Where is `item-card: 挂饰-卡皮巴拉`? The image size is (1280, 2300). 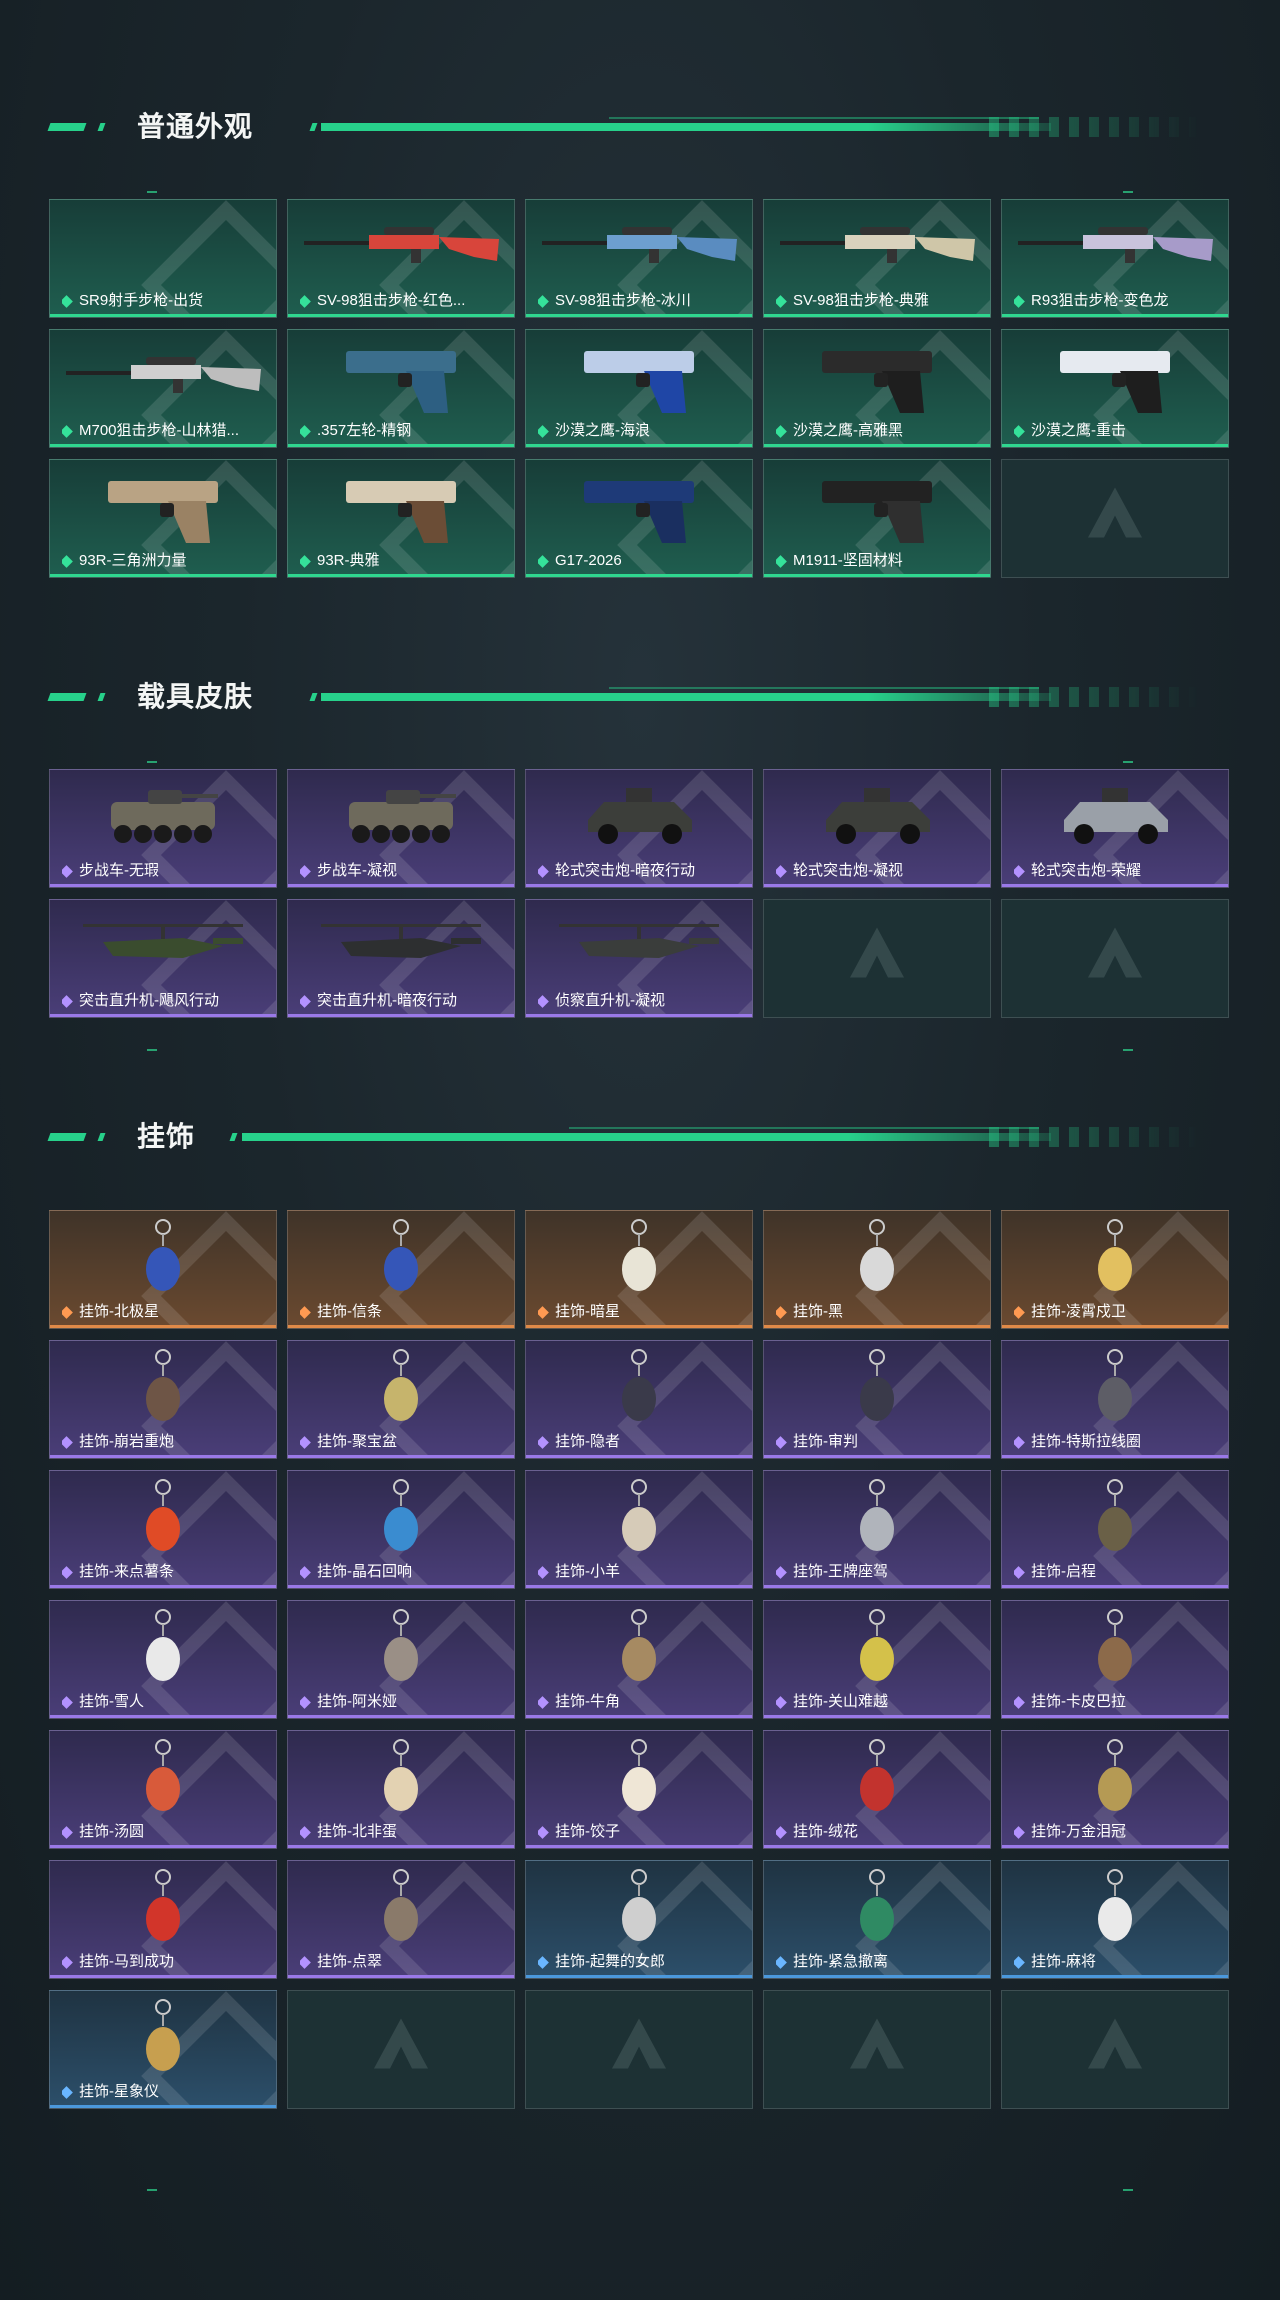 item-card: 挂饰-卡皮巴拉 is located at coordinates (1115, 1659).